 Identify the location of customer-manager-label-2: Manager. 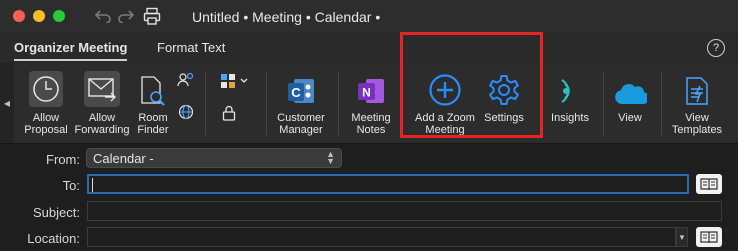
(301, 130).